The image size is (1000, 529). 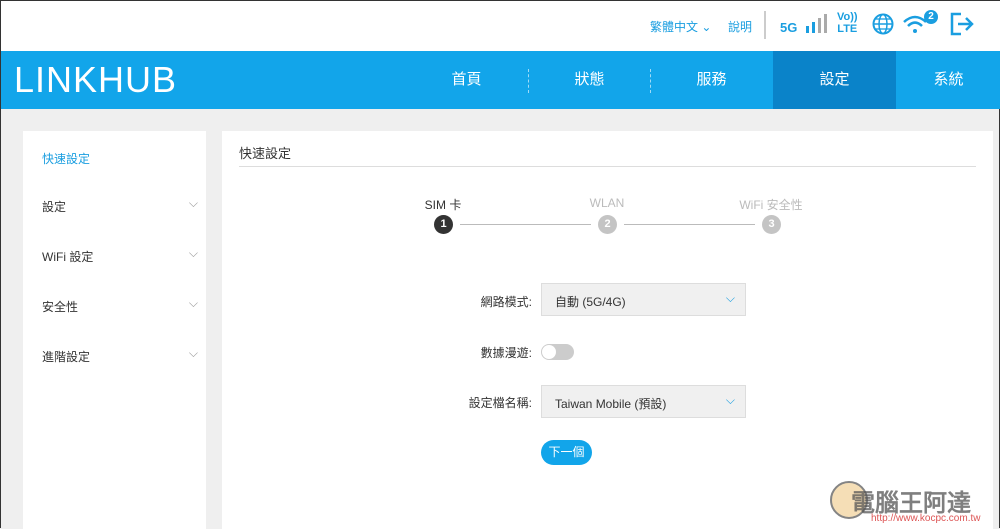 What do you see at coordinates (771, 205) in the screenshot?
I see `step-label-wifi-security: WiFi 安全性` at bounding box center [771, 205].